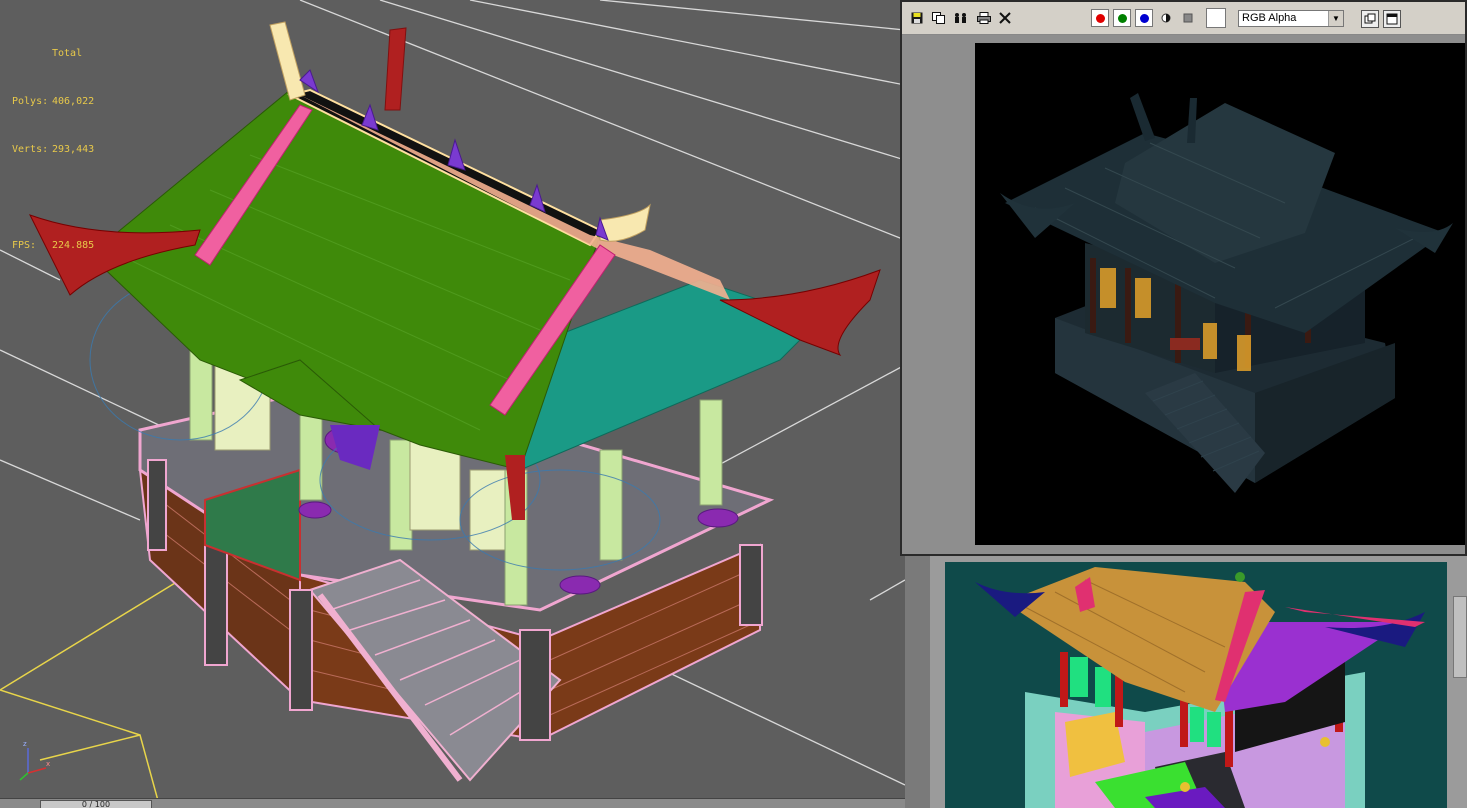  I want to click on monochrome-icon, so click(1188, 18).